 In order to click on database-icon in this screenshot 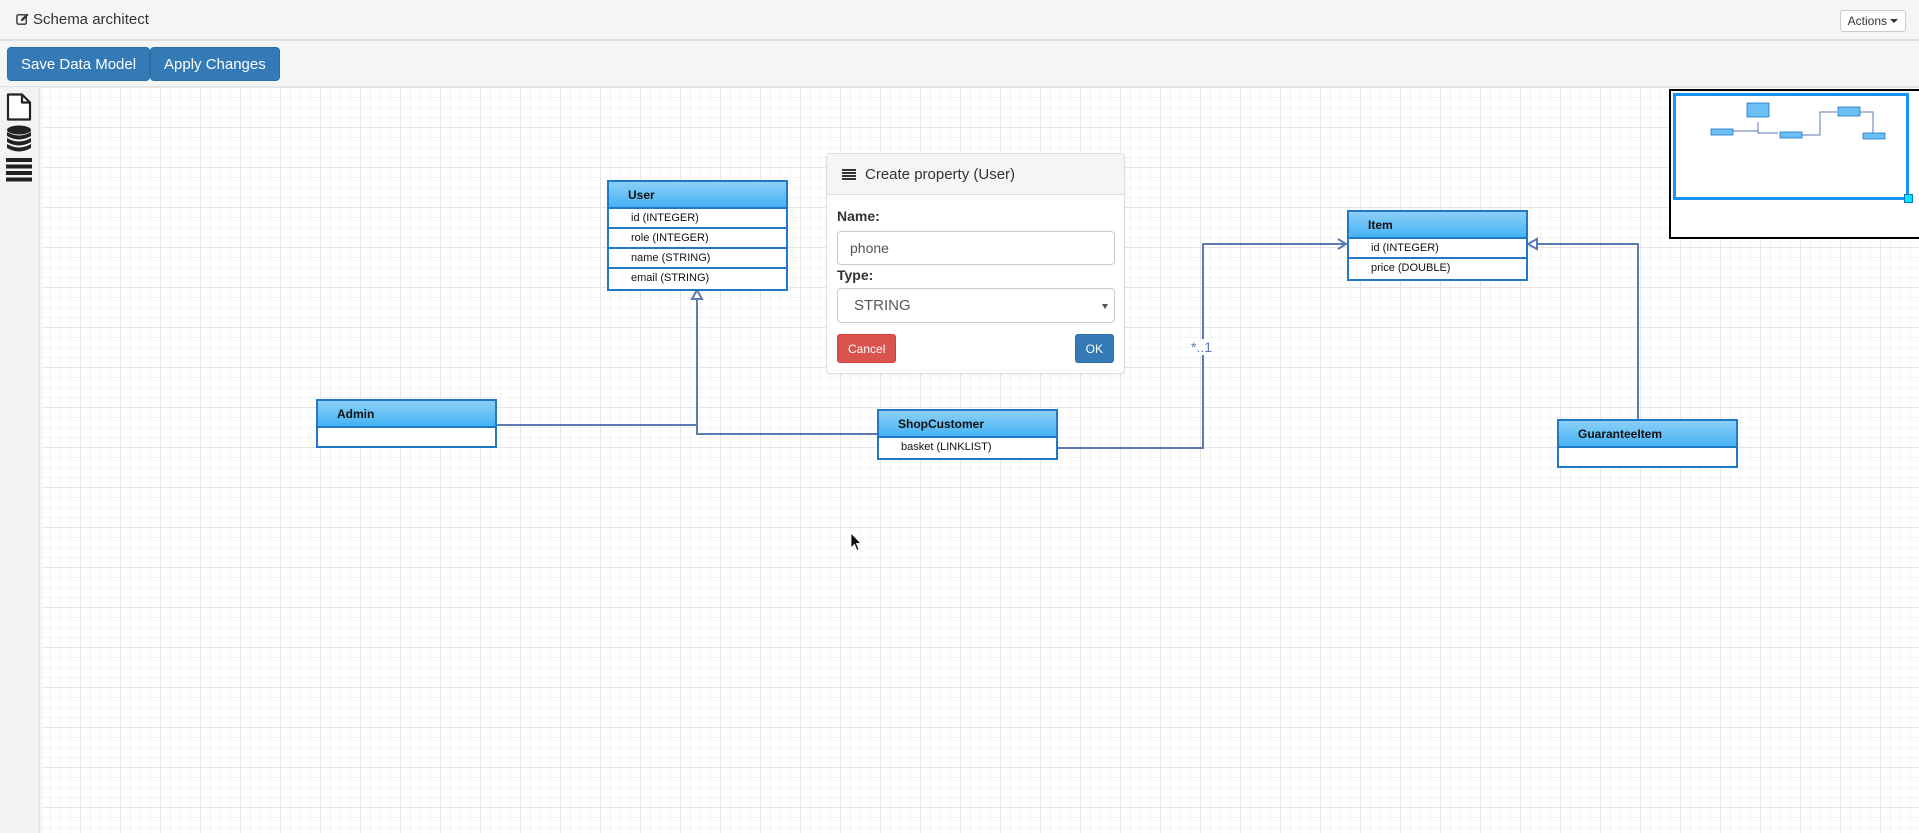, I will do `click(19, 139)`.